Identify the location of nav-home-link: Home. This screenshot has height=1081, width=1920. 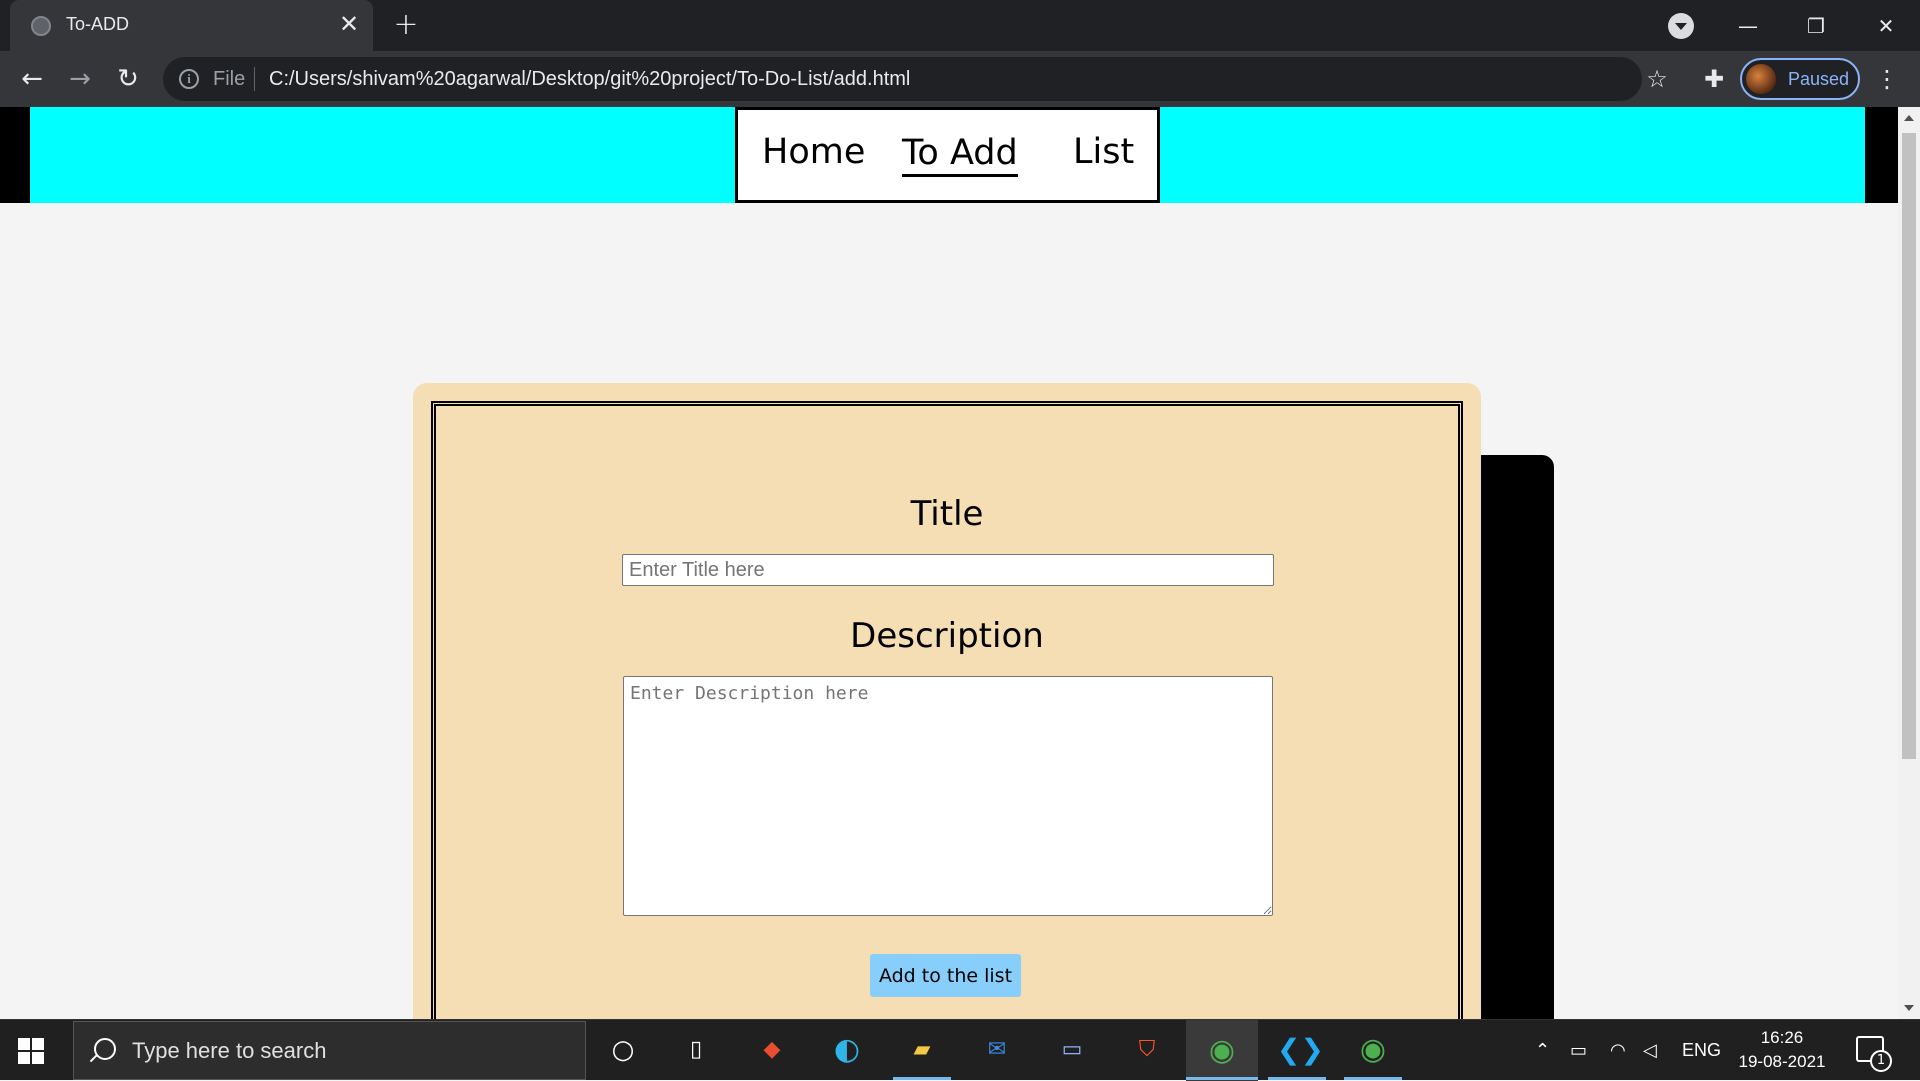
(813, 152).